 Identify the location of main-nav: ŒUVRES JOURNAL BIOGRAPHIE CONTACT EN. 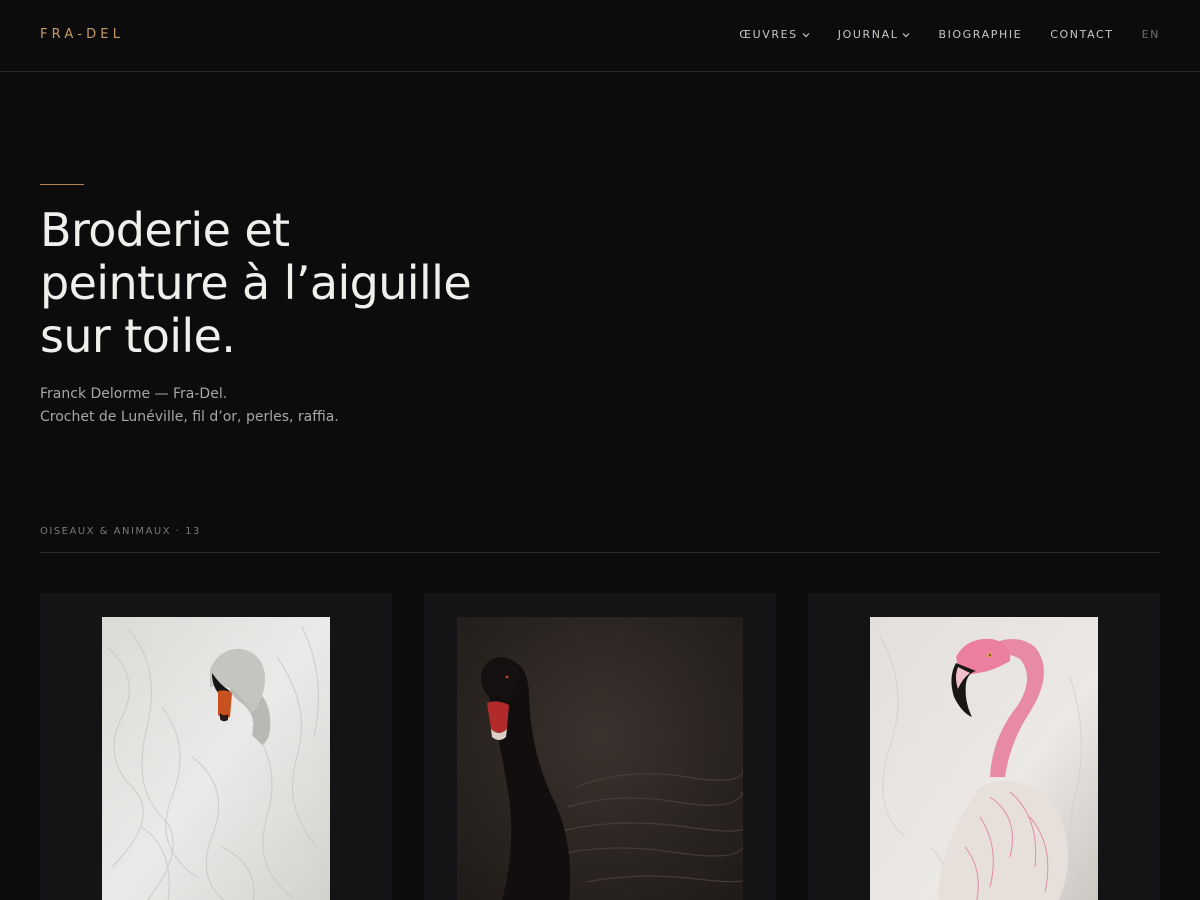
(949, 34).